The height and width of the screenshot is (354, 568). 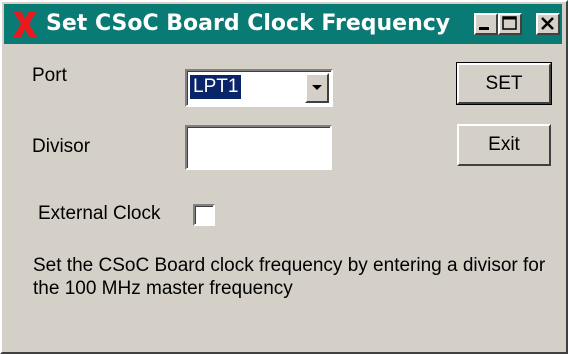 What do you see at coordinates (216, 87) in the screenshot?
I see `port-selected-value: LPT1` at bounding box center [216, 87].